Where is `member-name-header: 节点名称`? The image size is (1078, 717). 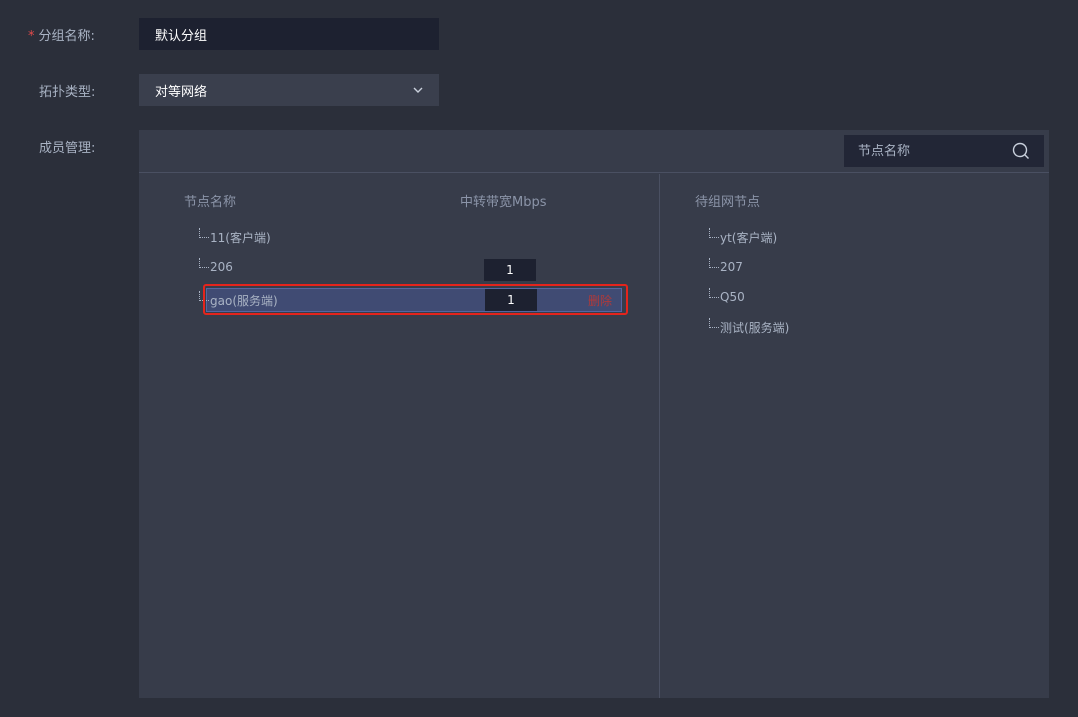 member-name-header: 节点名称 is located at coordinates (210, 202).